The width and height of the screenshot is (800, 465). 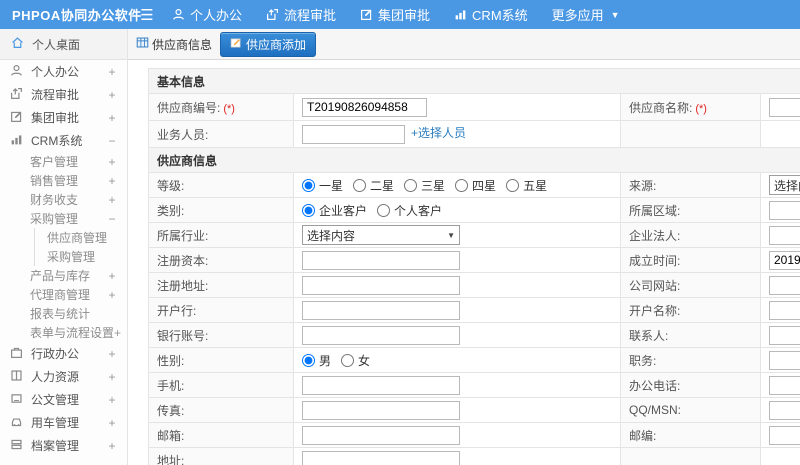 What do you see at coordinates (784, 210) in the screenshot?
I see `region-input` at bounding box center [784, 210].